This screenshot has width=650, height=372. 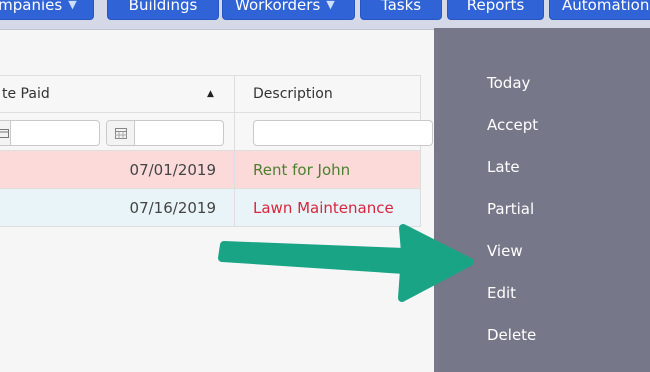 What do you see at coordinates (512, 125) in the screenshot?
I see `menu-item-accept: Accept` at bounding box center [512, 125].